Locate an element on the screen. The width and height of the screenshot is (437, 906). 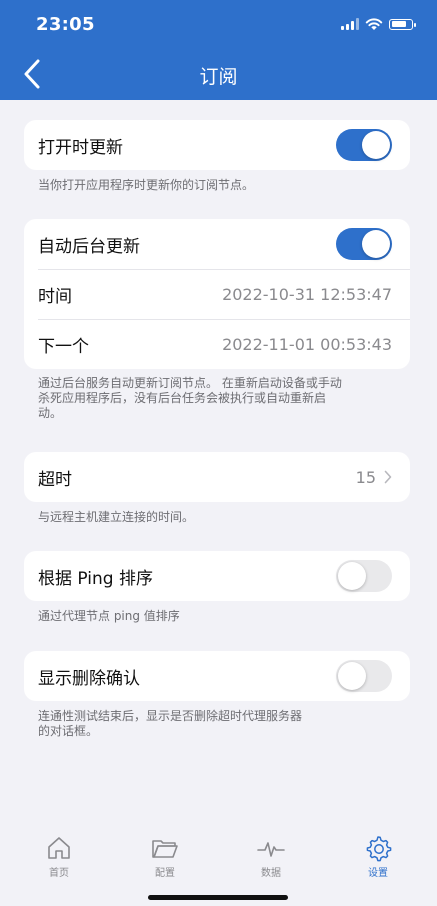
delete-confirm-row: 显示删除确认 is located at coordinates (217, 676).